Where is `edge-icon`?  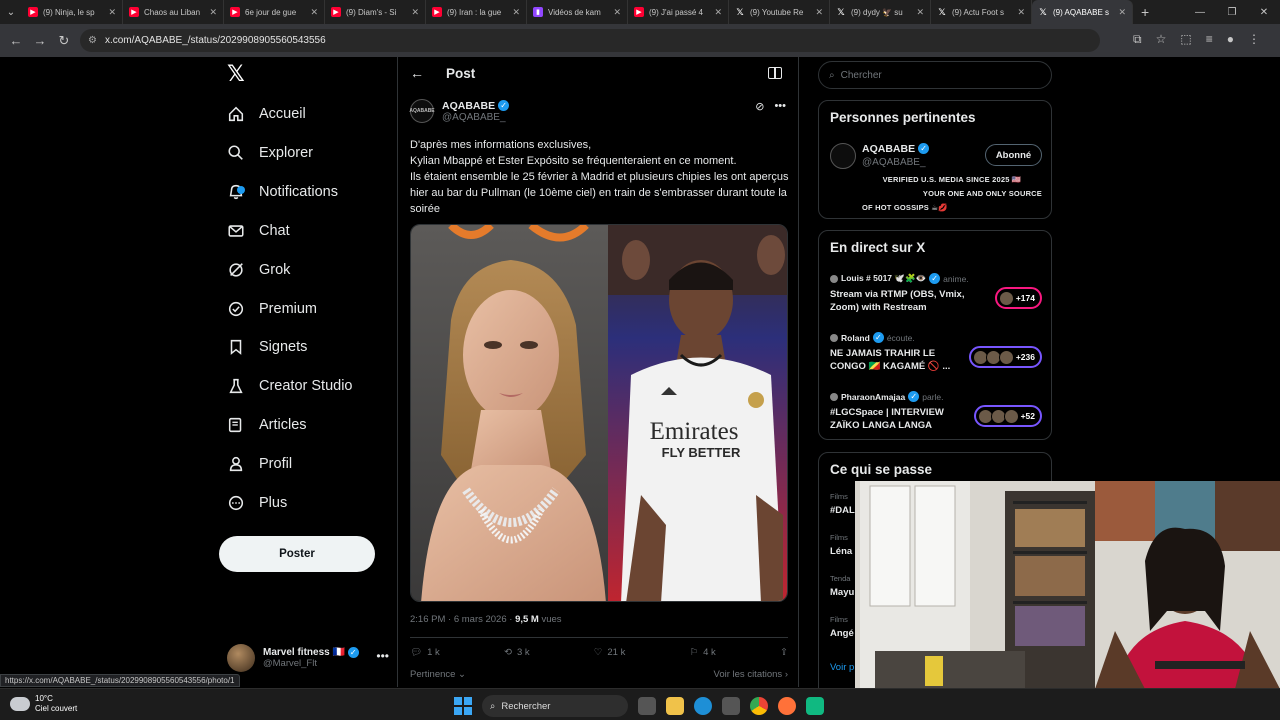 edge-icon is located at coordinates (703, 706).